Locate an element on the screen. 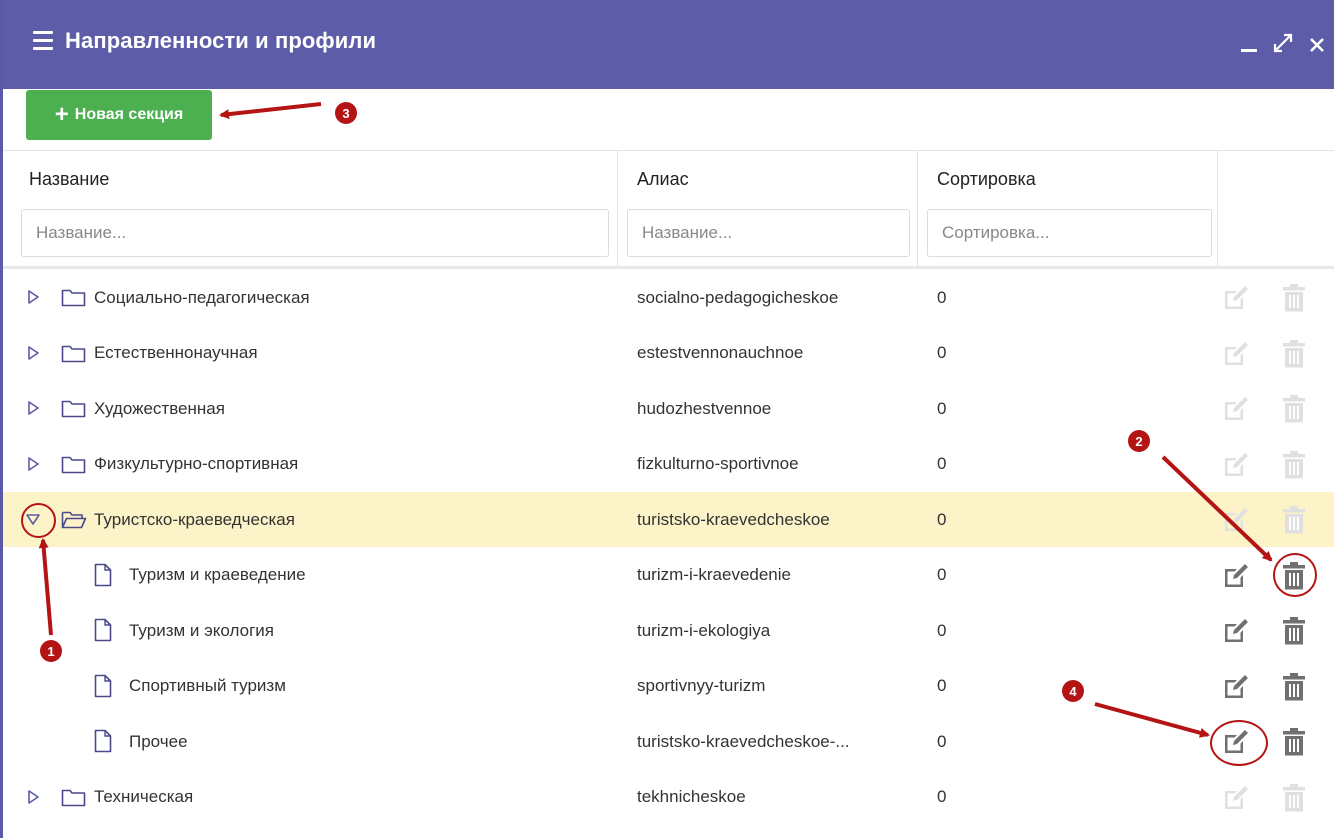 This screenshot has height=838, width=1334. plus-icon: + is located at coordinates (61, 114).